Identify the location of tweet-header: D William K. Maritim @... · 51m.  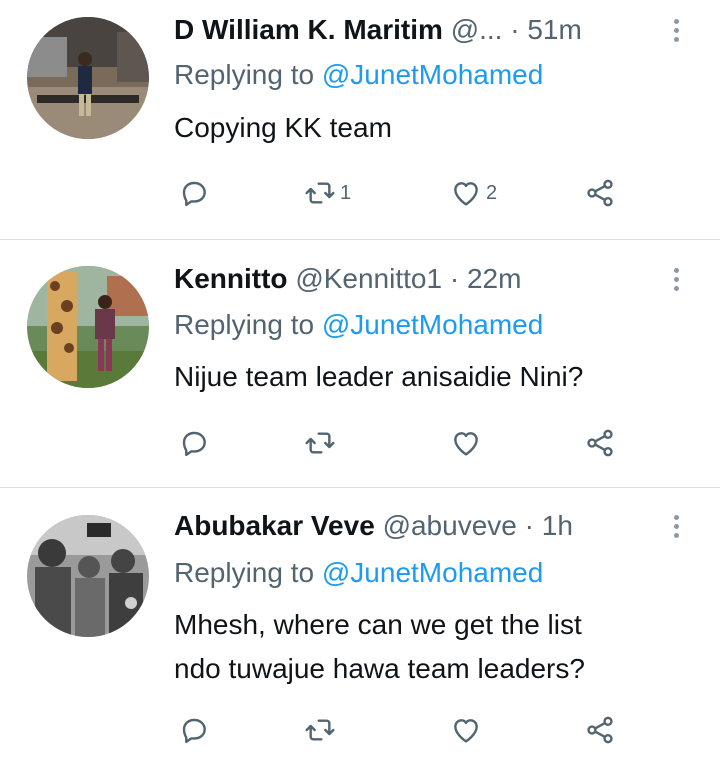
(378, 30).